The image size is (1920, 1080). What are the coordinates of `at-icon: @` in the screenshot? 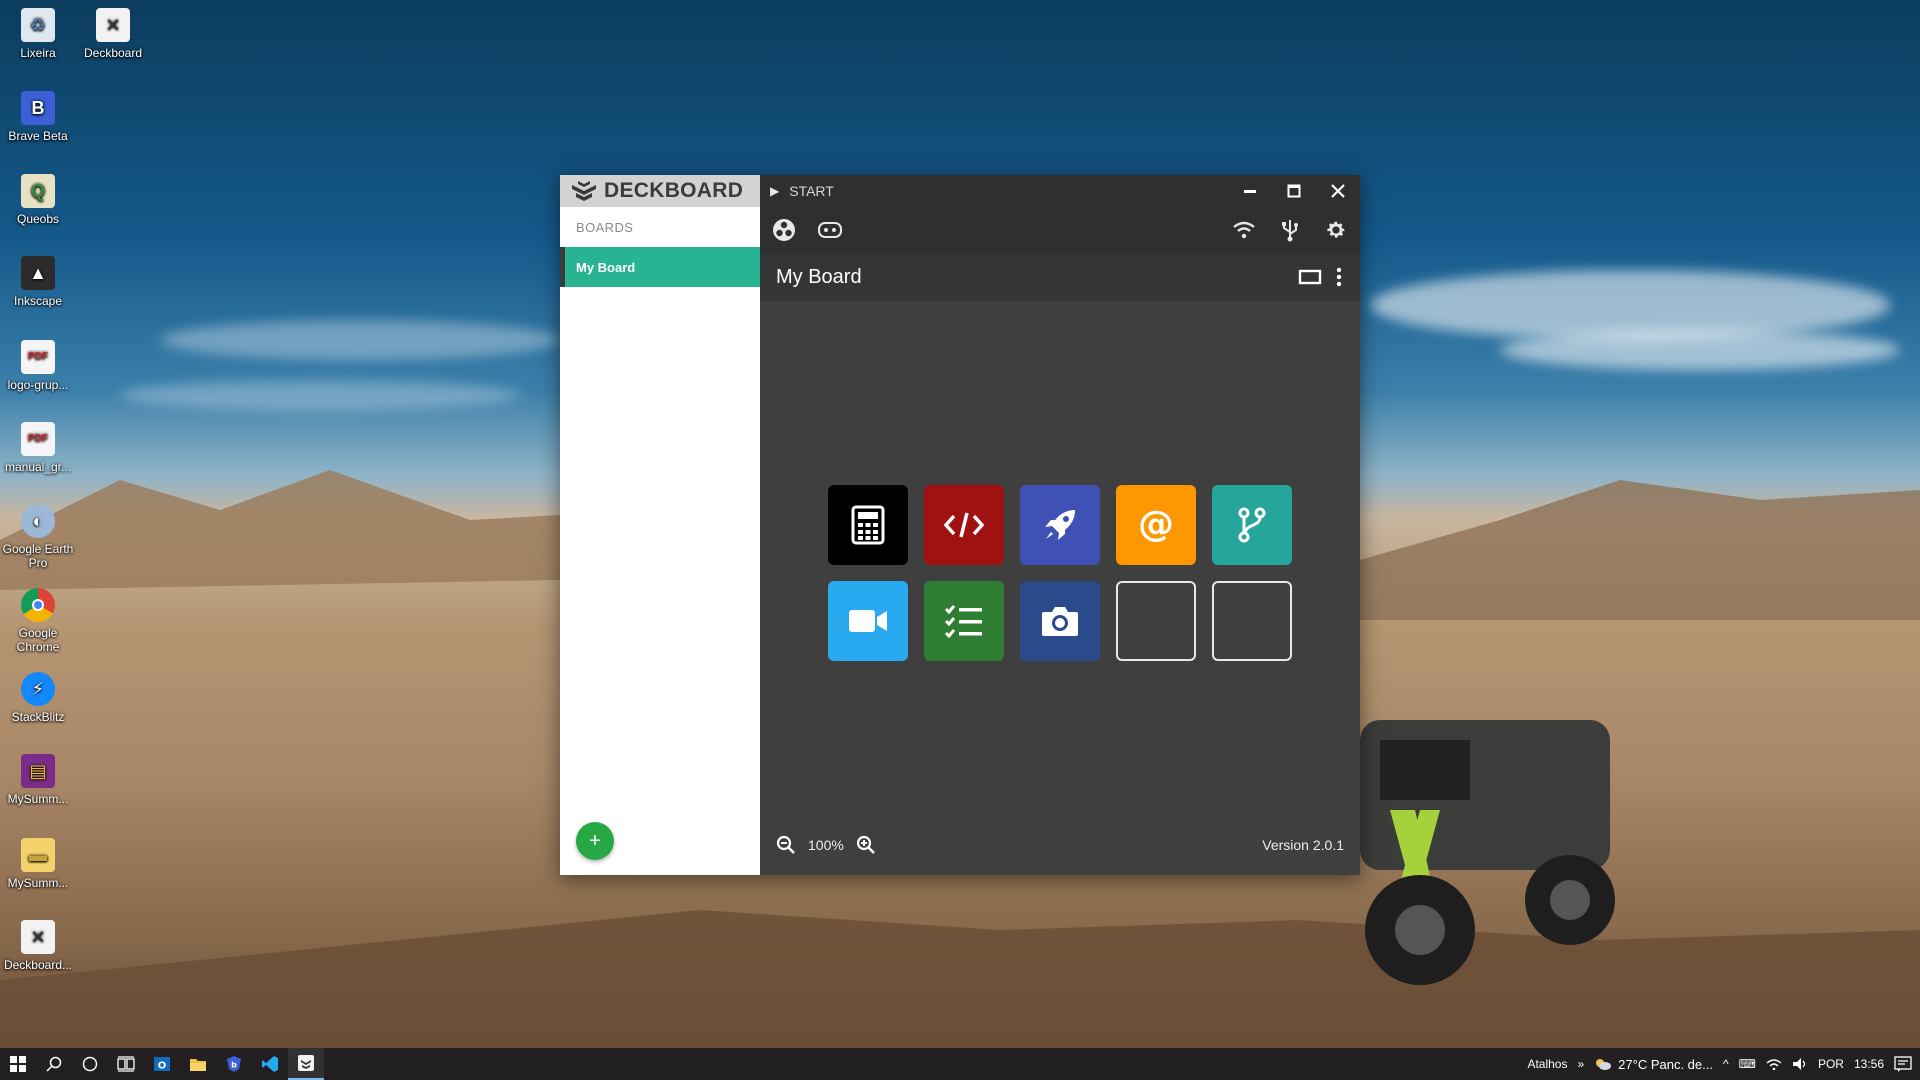 It's located at (1156, 525).